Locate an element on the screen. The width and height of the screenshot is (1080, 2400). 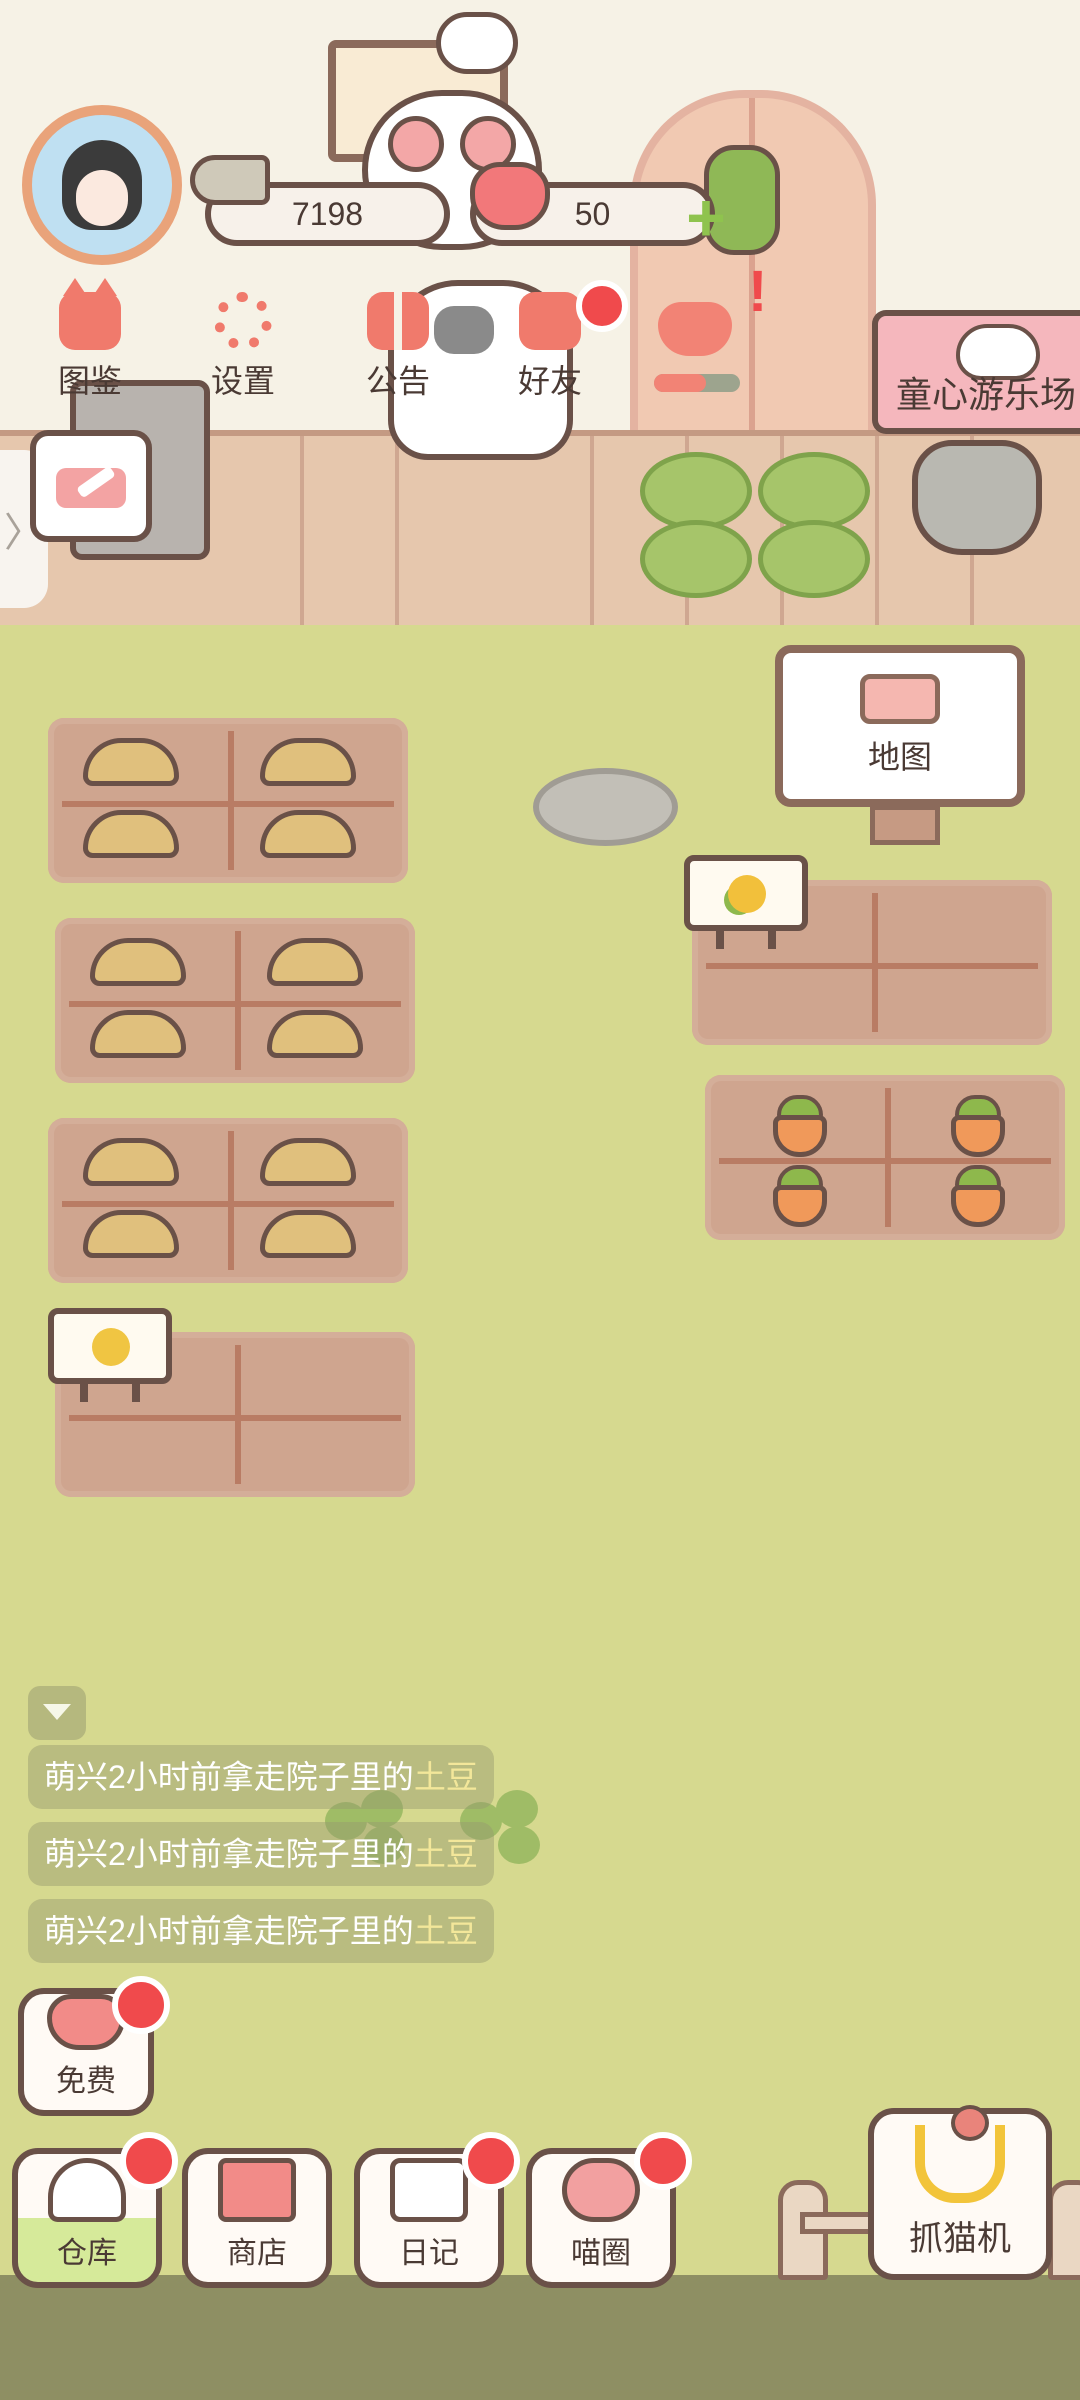
pencil-icon is located at coordinates (96, 482).